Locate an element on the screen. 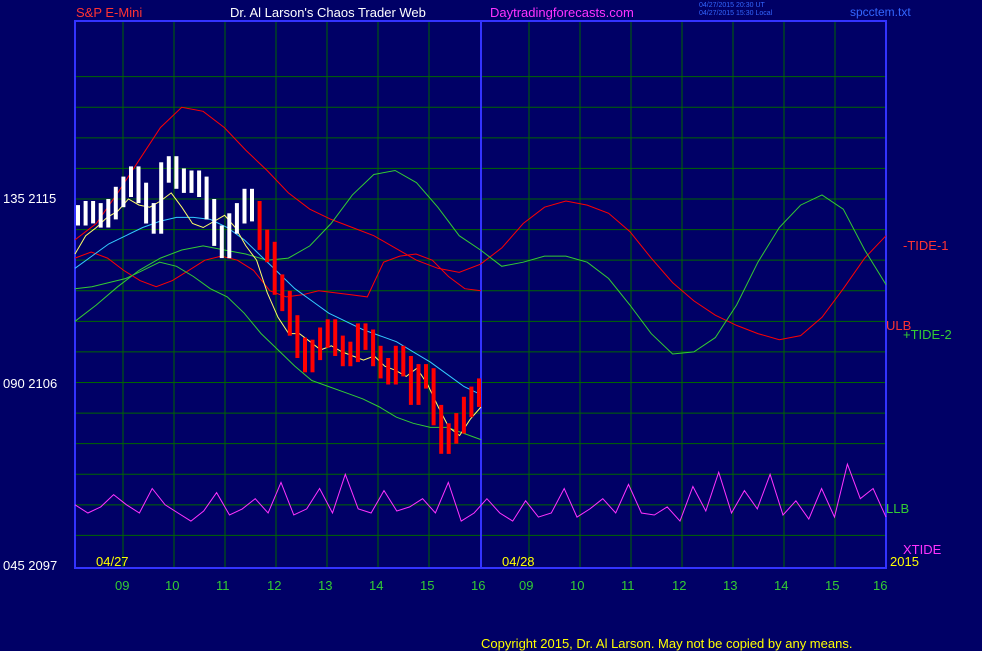 The image size is (982, 651). series-label-tide2: +TIDE-2 is located at coordinates (927, 334).